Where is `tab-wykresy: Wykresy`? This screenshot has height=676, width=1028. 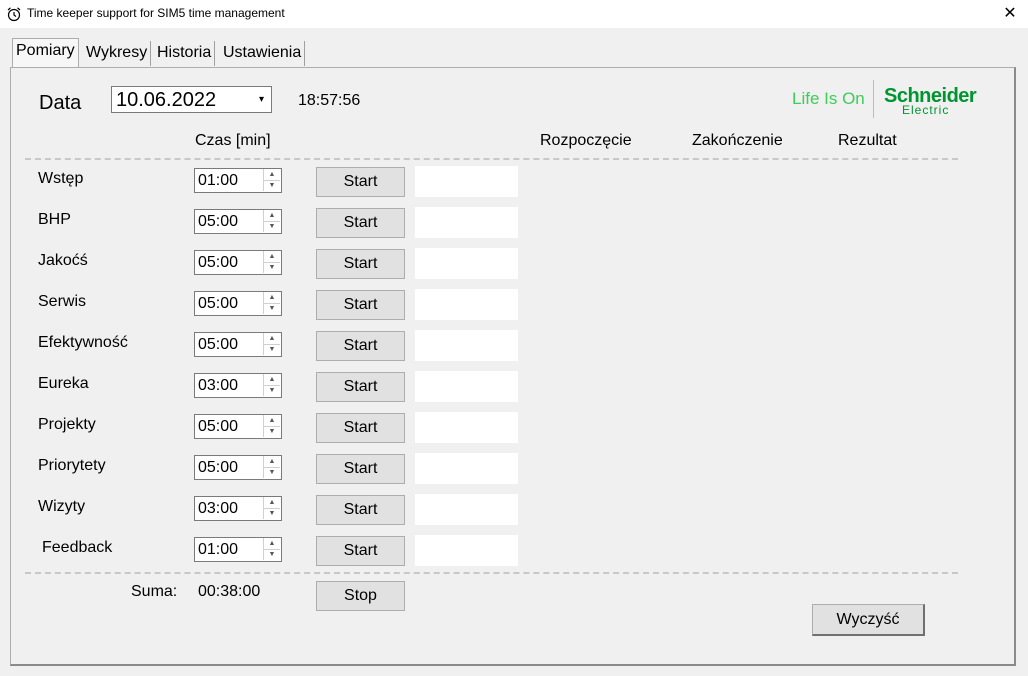 tab-wykresy: Wykresy is located at coordinates (117, 53).